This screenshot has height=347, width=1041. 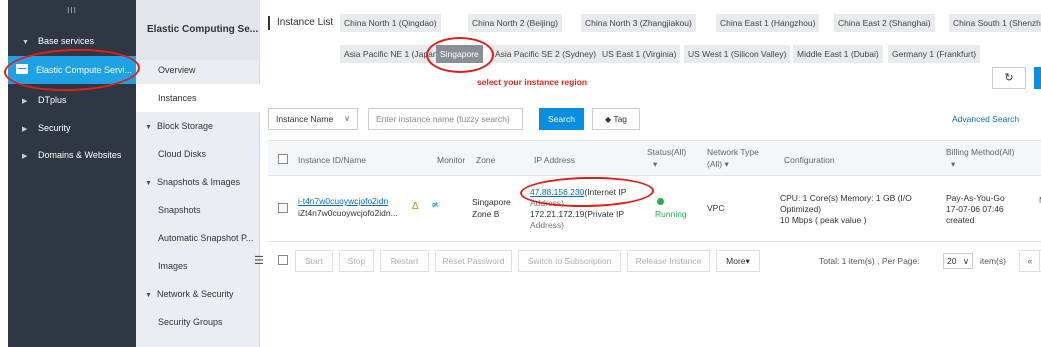 What do you see at coordinates (733, 152) in the screenshot?
I see `col-header-network: Network Type` at bounding box center [733, 152].